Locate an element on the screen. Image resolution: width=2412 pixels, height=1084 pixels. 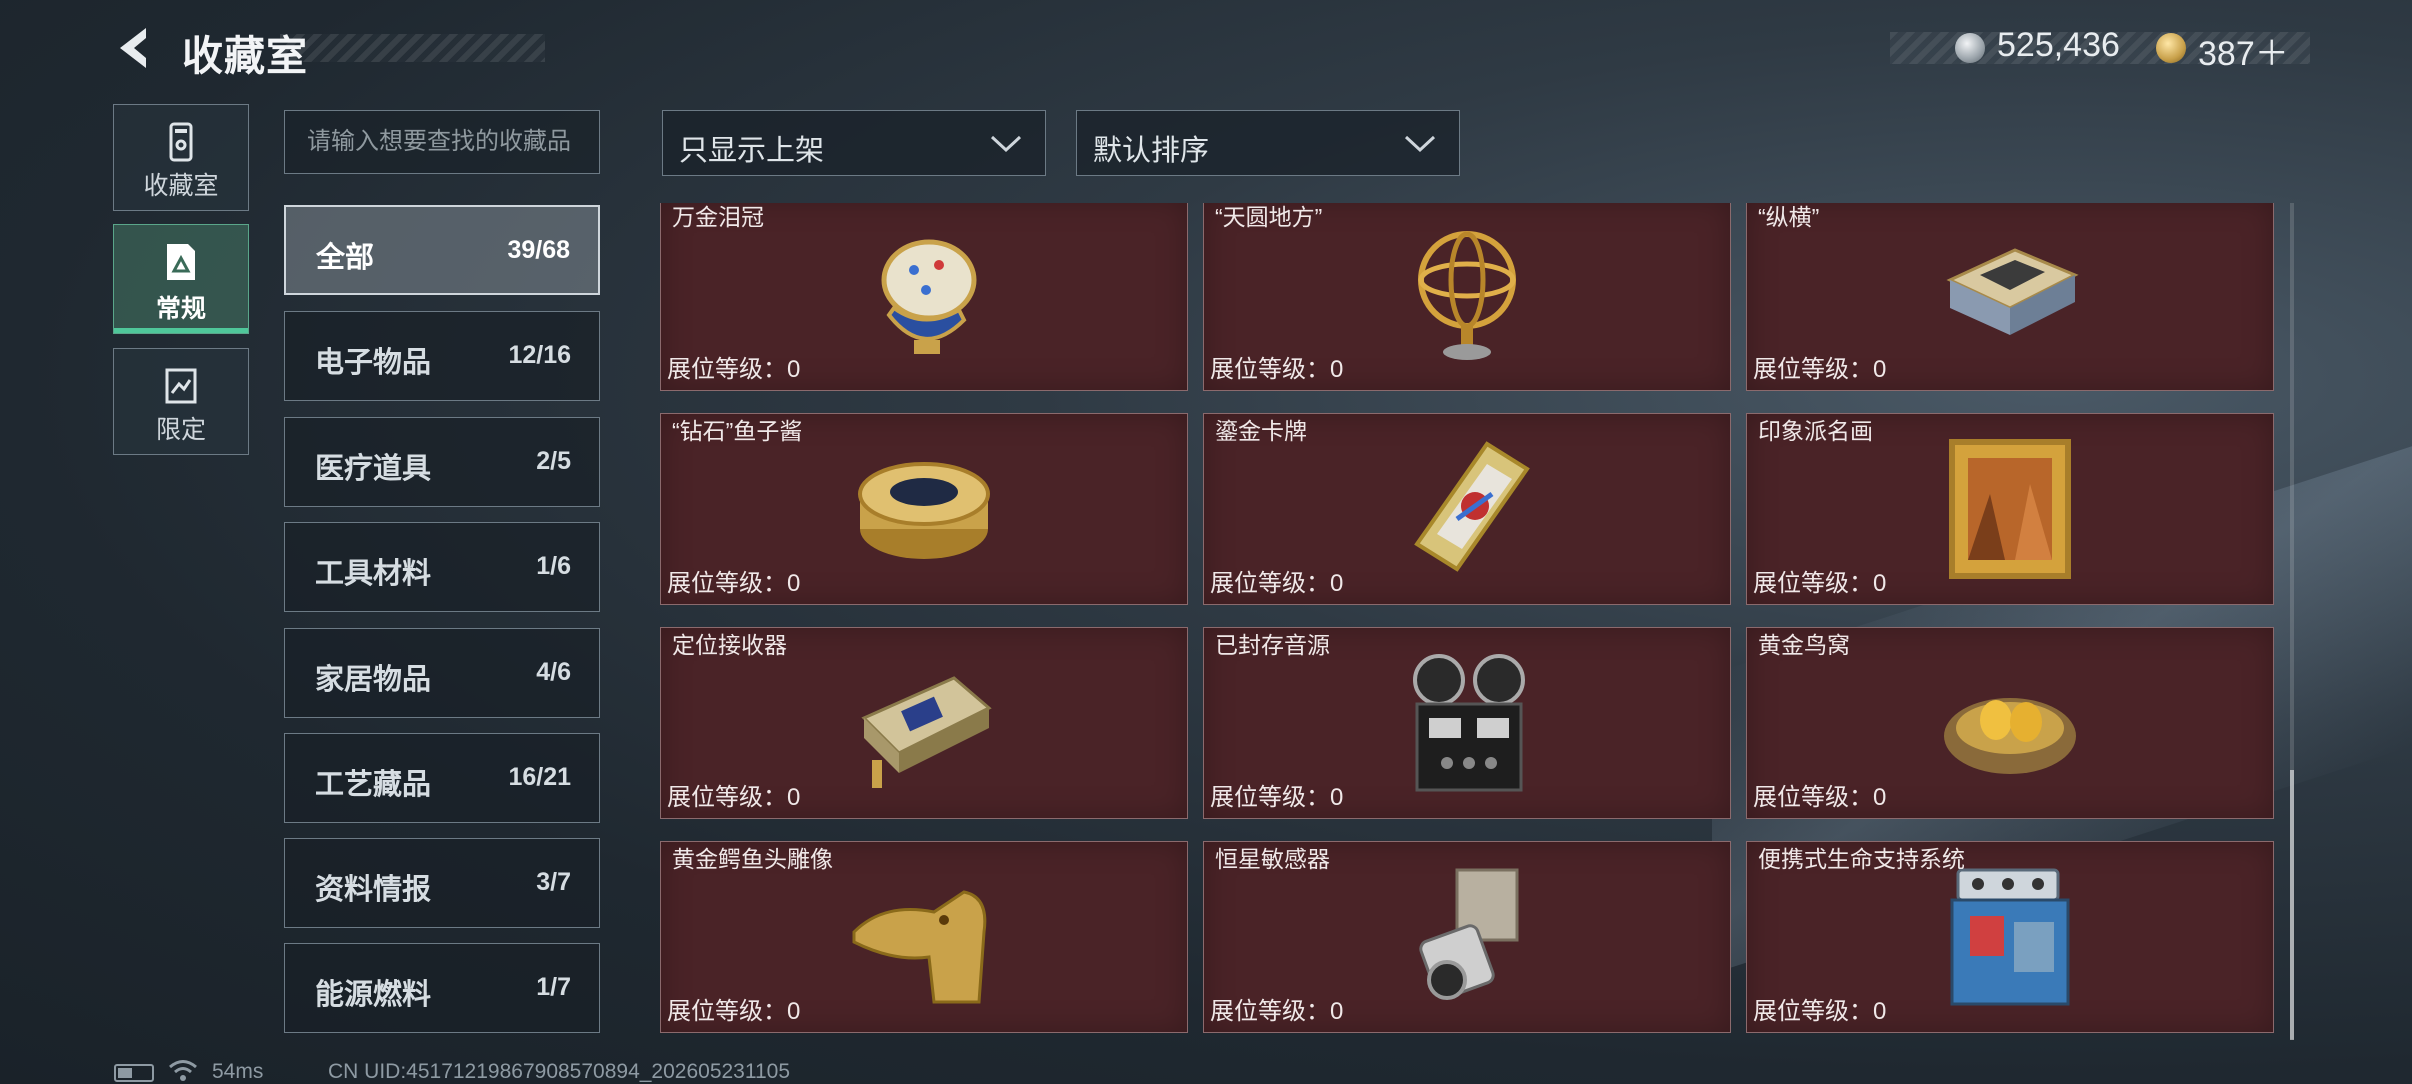
gold-currency-value: 387＋ is located at coordinates (2243, 50).